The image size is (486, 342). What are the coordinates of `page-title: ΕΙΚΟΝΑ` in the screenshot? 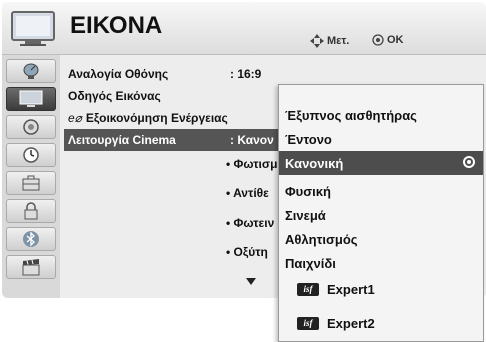 It's located at (116, 25).